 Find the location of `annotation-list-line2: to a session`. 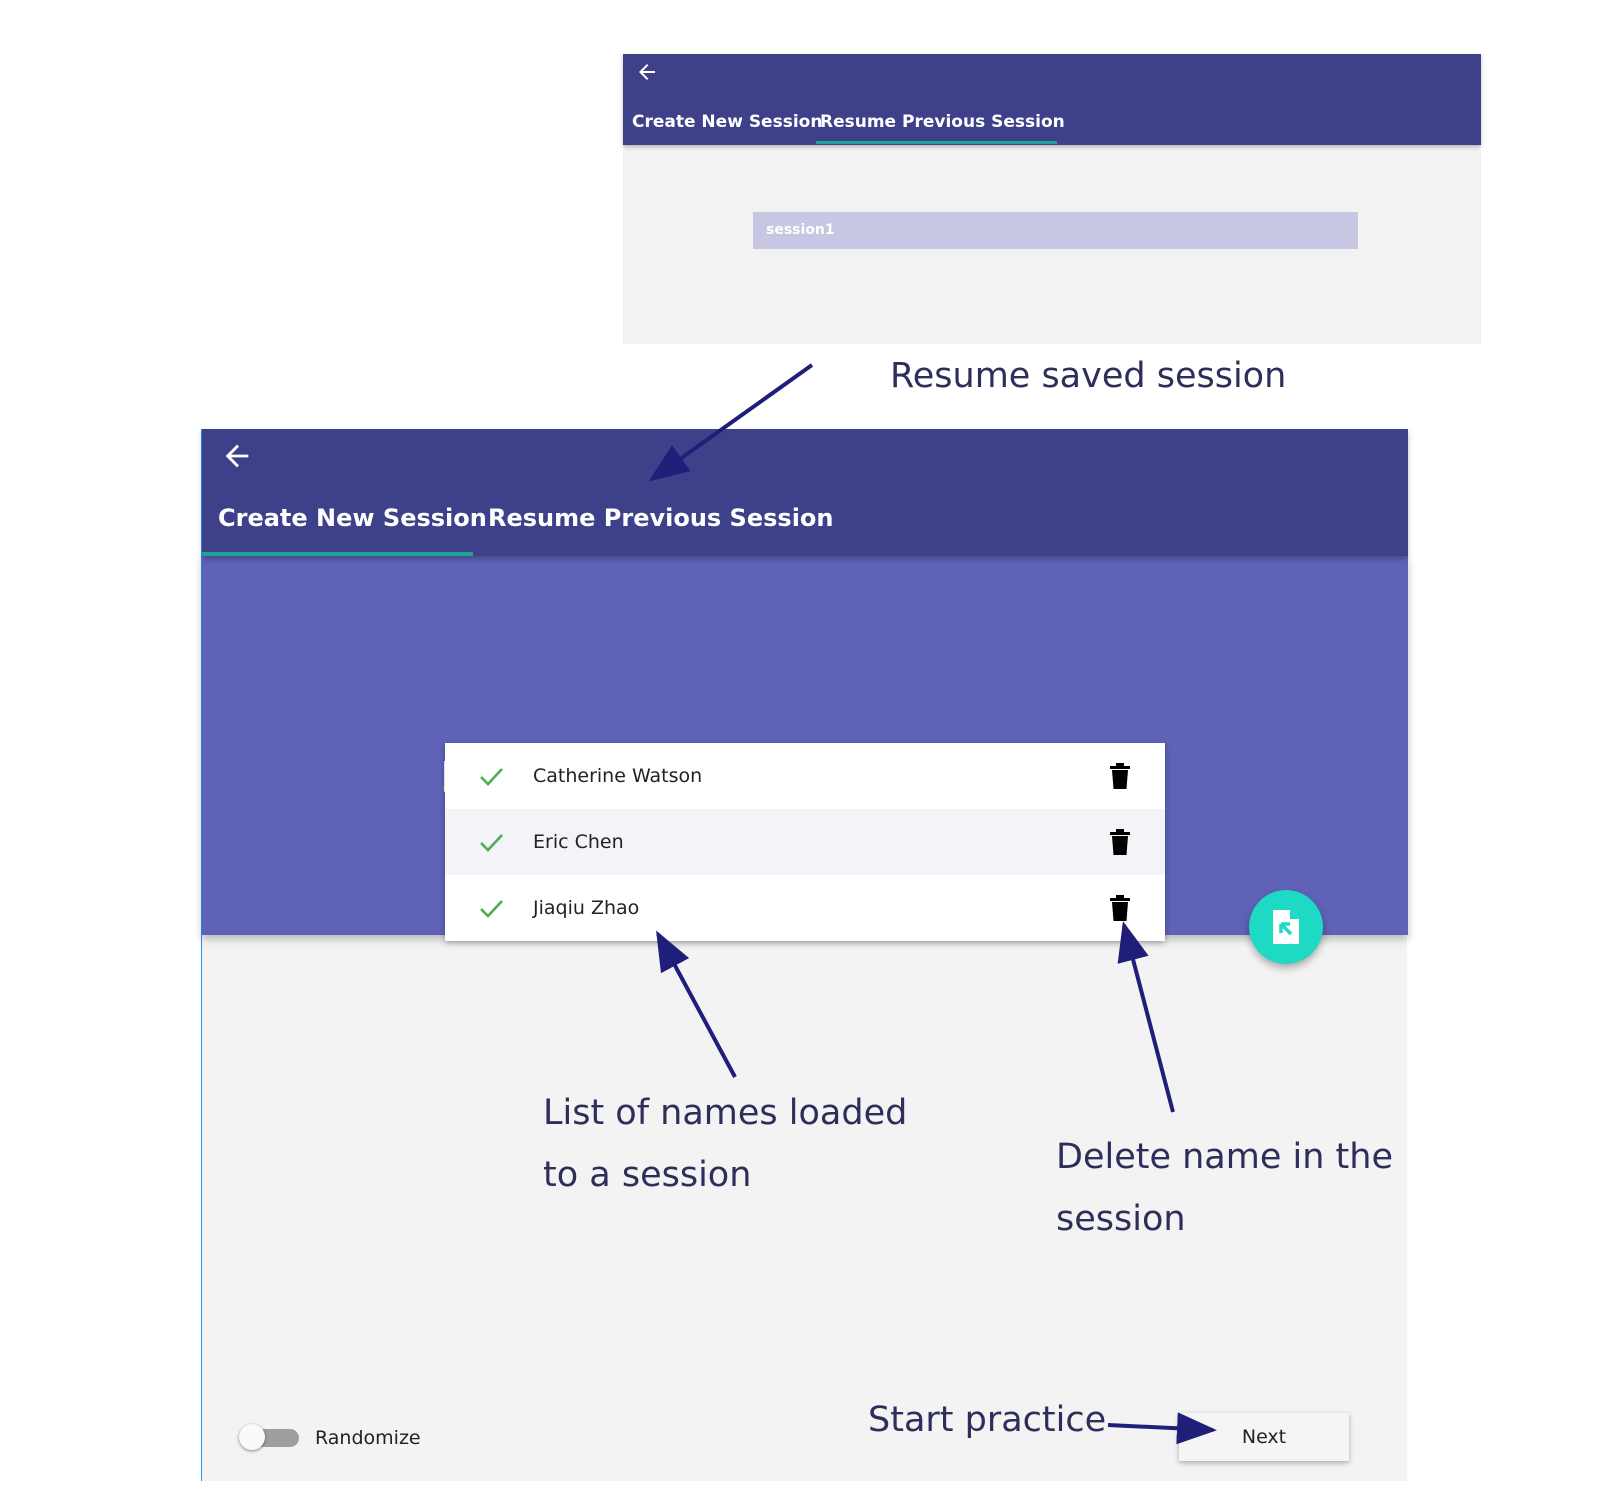

annotation-list-line2: to a session is located at coordinates (647, 1175).